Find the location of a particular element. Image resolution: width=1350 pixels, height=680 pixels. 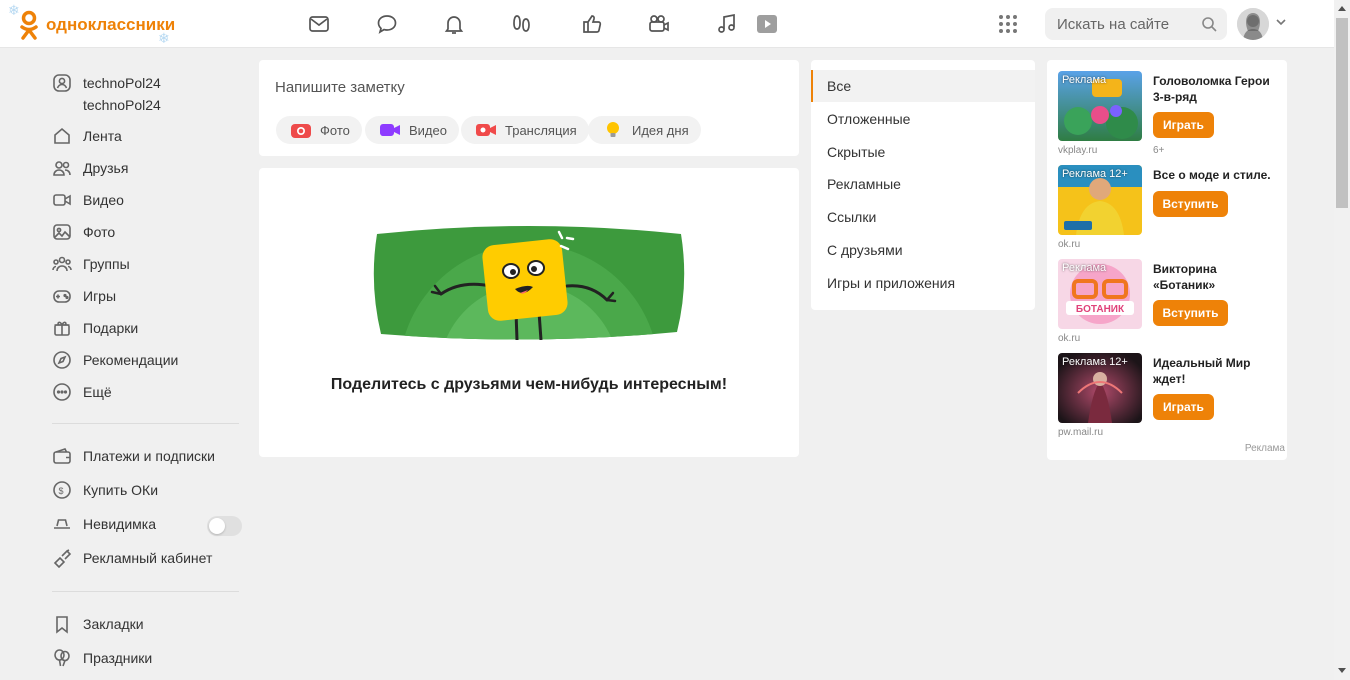

svg-text: БОТАНИК is located at coordinates (1100, 309).